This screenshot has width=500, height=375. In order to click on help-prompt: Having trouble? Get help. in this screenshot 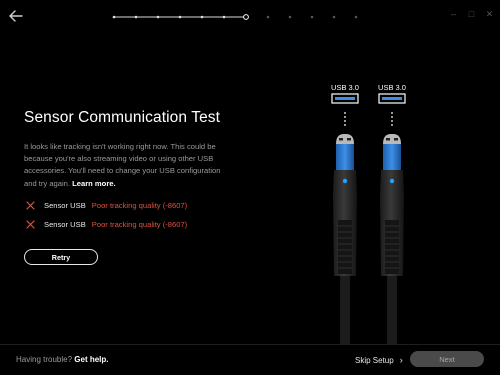, I will do `click(62, 359)`.